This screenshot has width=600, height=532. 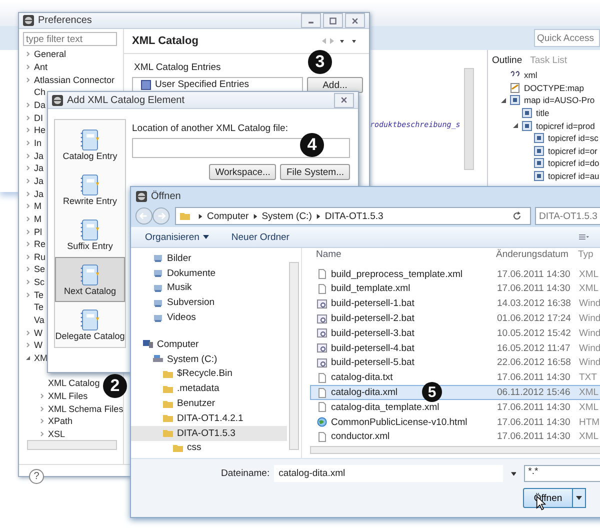 What do you see at coordinates (584, 237) in the screenshot?
I see `view-options-icon` at bounding box center [584, 237].